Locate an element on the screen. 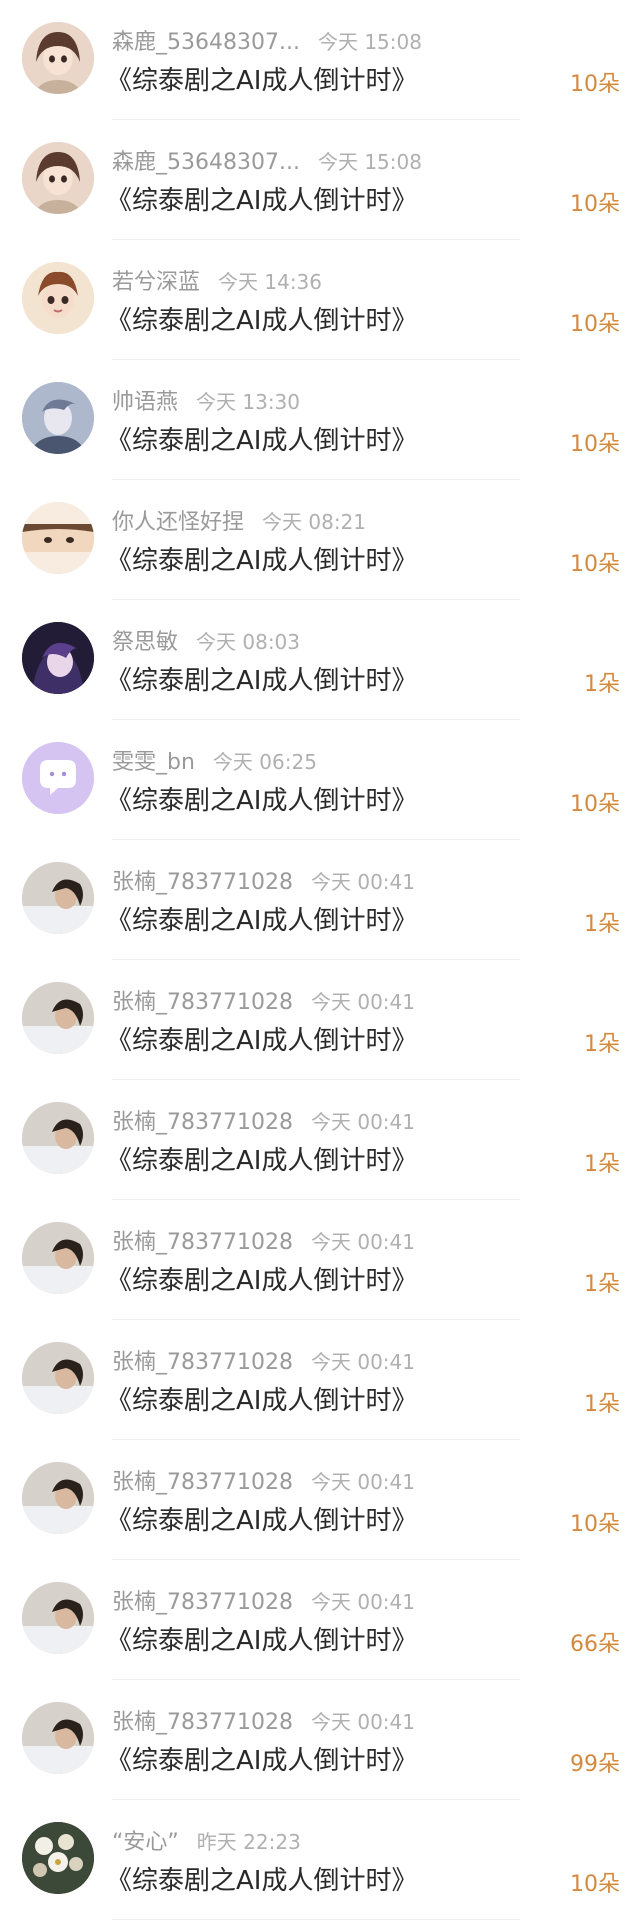  list-item: “安心” 昨天 22:23 《综泰剧之AI成人倒计时》 10朵 is located at coordinates (320, 1860).